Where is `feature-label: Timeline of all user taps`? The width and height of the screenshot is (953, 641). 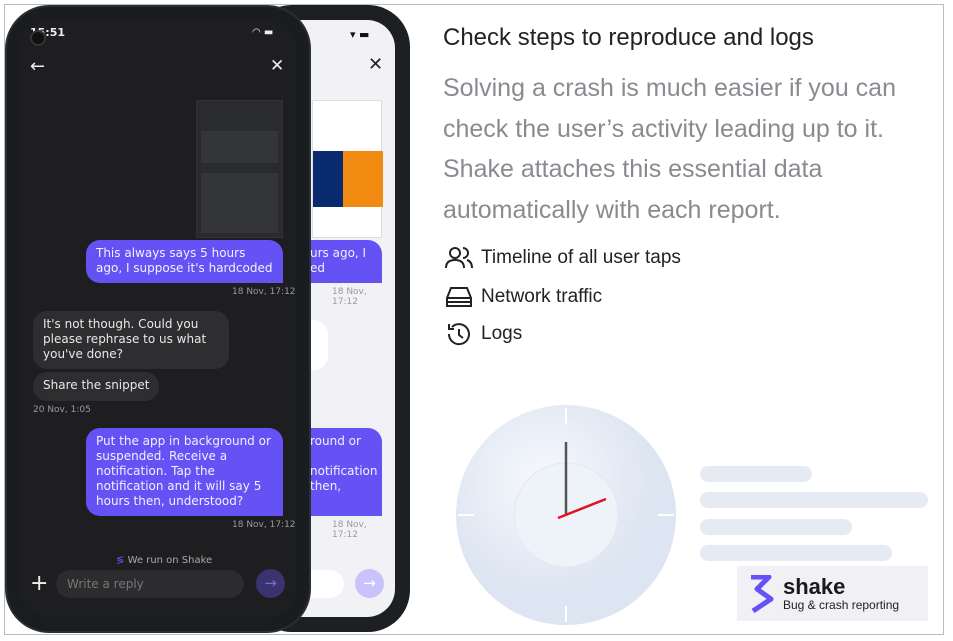 feature-label: Timeline of all user taps is located at coordinates (581, 257).